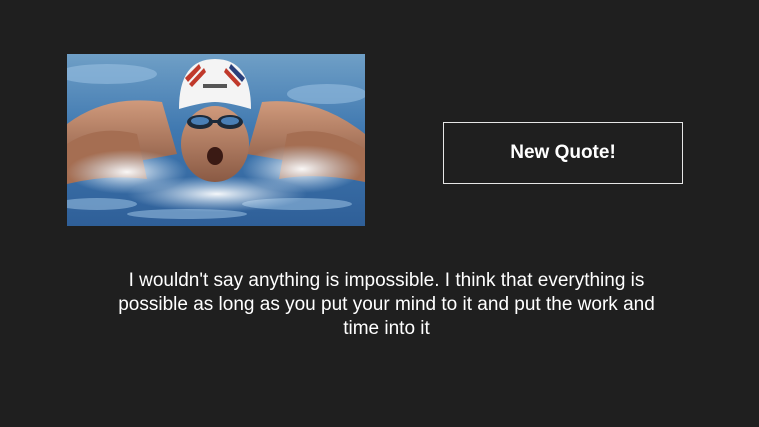 The image size is (759, 427). Describe the element at coordinates (563, 153) in the screenshot. I see `new-quote-button: New Quote!` at that location.